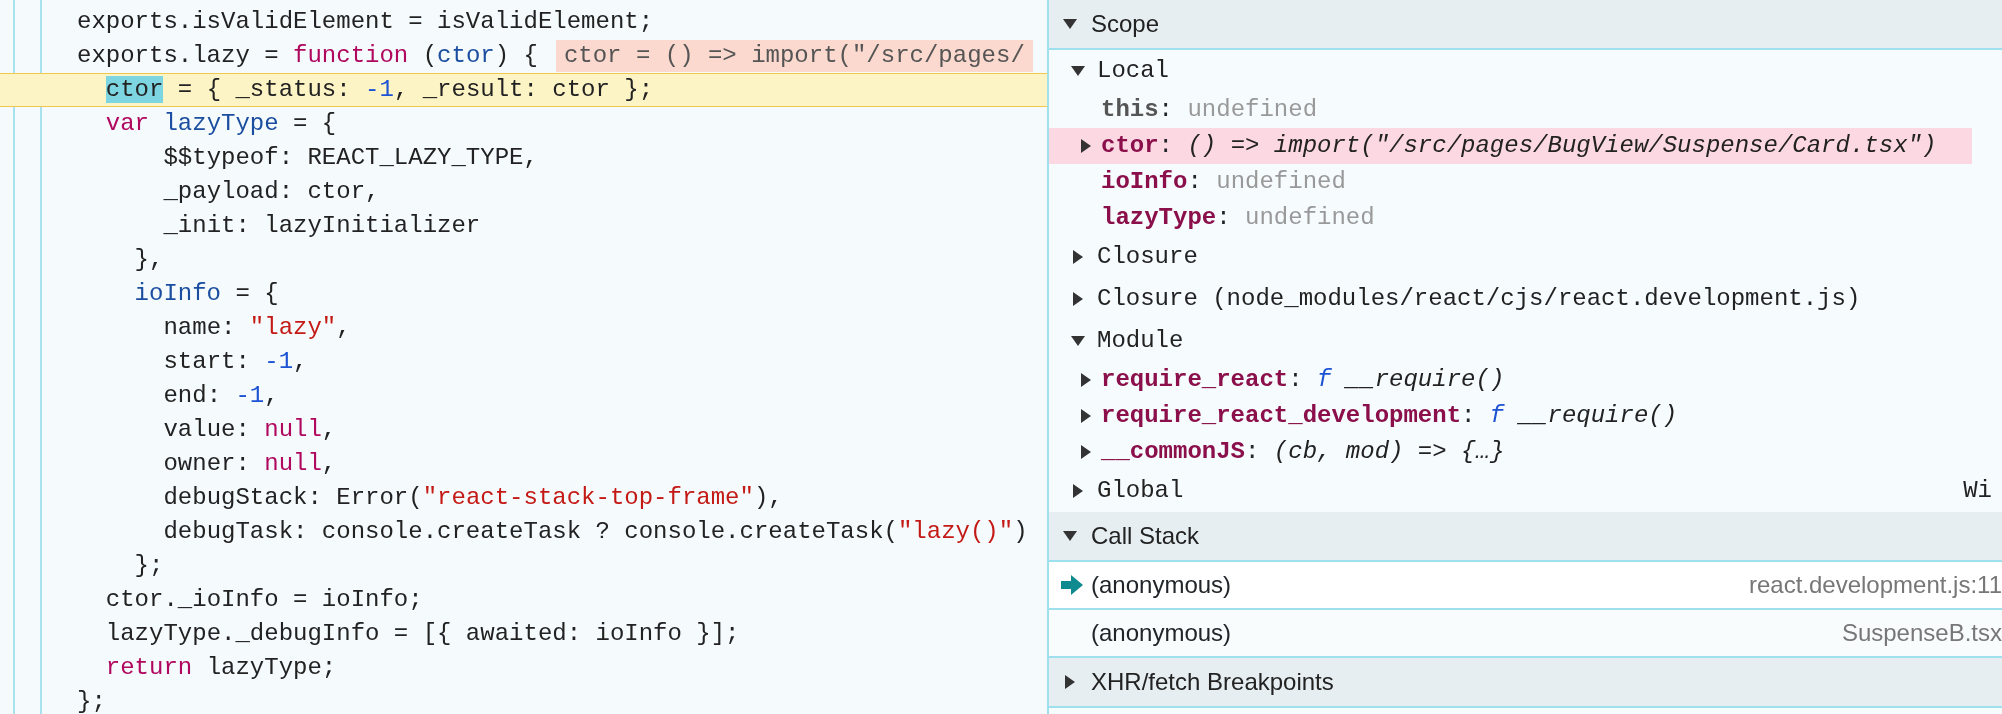  Describe the element at coordinates (271, 192) in the screenshot. I see `code-line: _payload: ctor,` at that location.